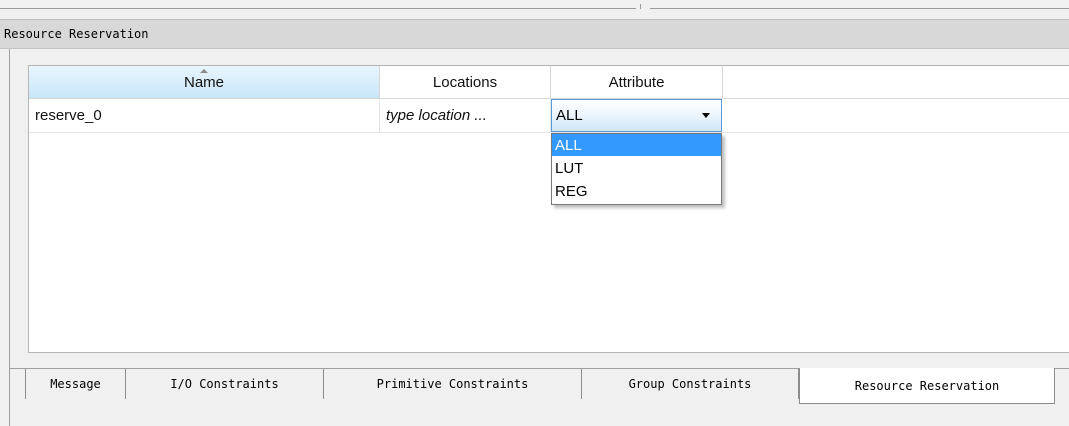  I want to click on column-header-label: Locations, so click(465, 82).